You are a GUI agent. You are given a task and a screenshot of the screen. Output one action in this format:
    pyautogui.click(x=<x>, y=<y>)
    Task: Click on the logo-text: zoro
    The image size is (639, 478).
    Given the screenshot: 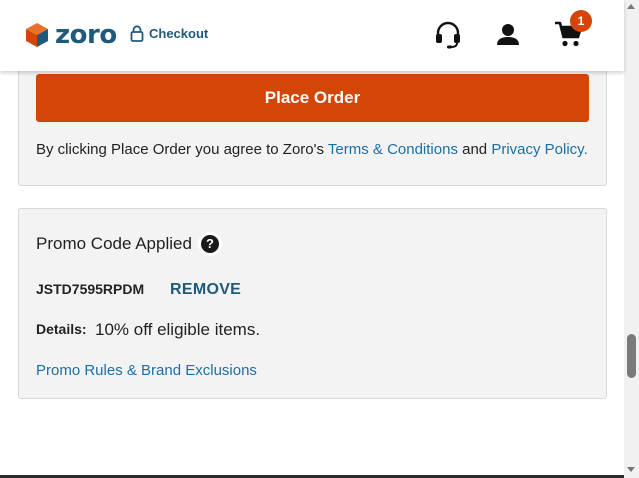 What is the action you would take?
    pyautogui.click(x=86, y=35)
    